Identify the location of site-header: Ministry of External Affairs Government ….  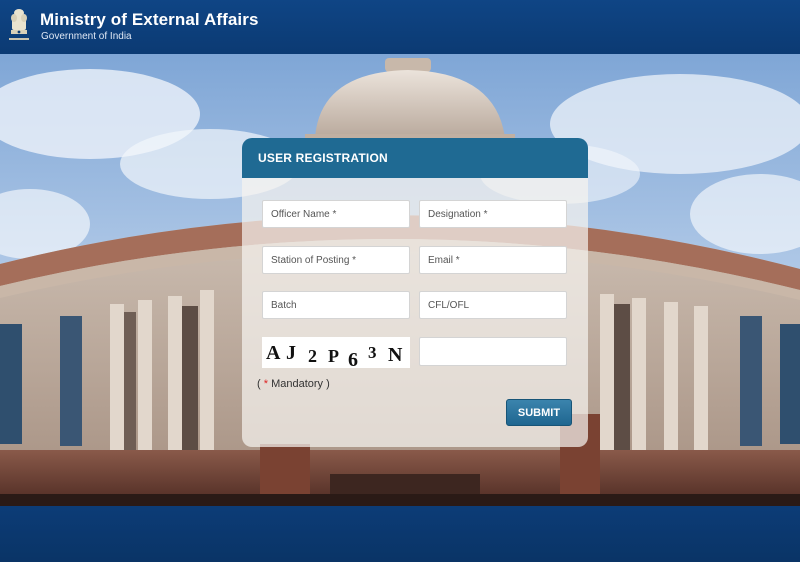
(400, 27).